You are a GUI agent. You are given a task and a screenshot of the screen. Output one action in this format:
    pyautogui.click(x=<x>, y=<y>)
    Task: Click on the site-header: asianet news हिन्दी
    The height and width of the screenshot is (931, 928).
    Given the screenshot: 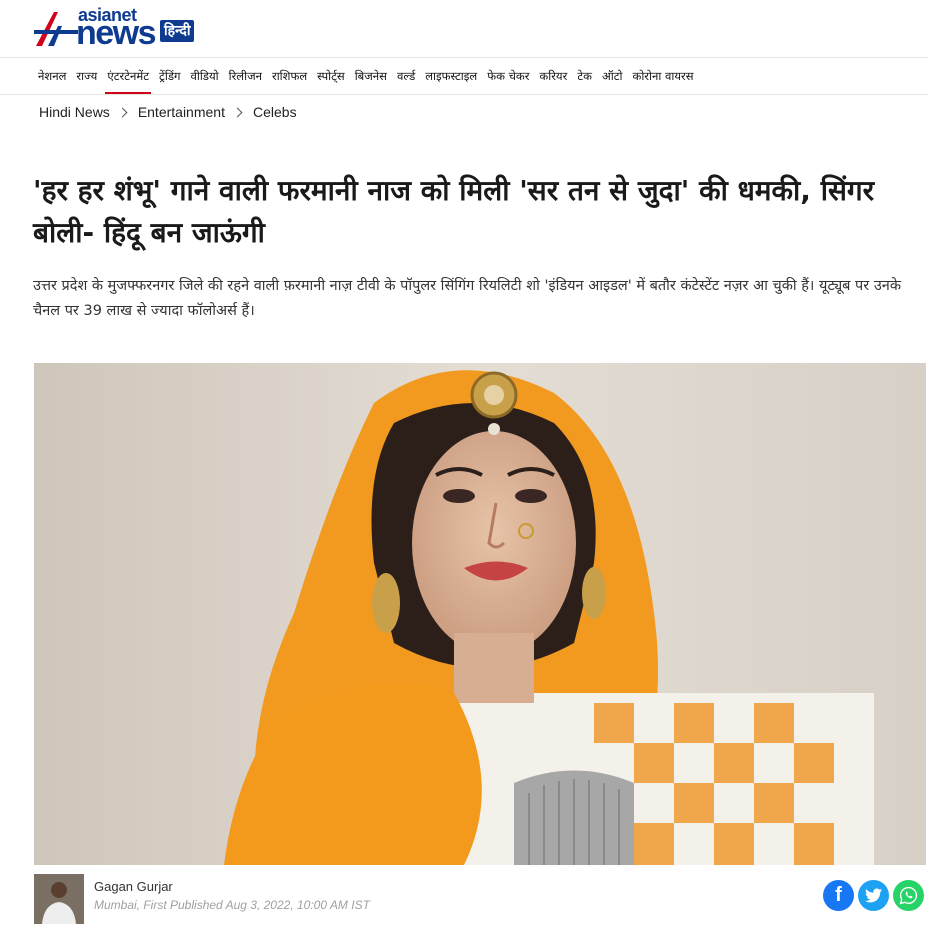 What is the action you would take?
    pyautogui.click(x=464, y=28)
    